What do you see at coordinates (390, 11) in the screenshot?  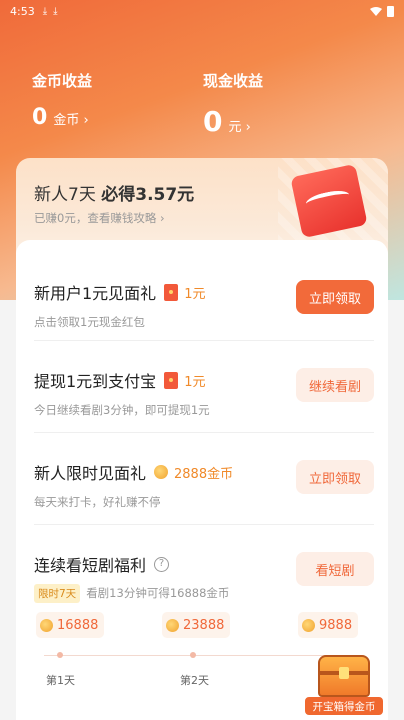 I see `battery-icon` at bounding box center [390, 11].